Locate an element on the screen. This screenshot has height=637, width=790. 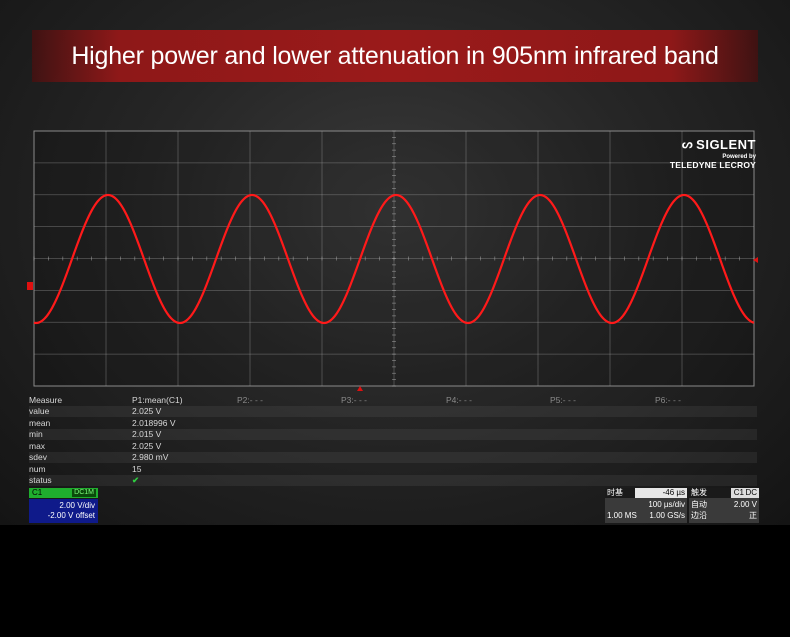
logo-brand: ᔕ SIGLENT is located at coordinates (719, 144).